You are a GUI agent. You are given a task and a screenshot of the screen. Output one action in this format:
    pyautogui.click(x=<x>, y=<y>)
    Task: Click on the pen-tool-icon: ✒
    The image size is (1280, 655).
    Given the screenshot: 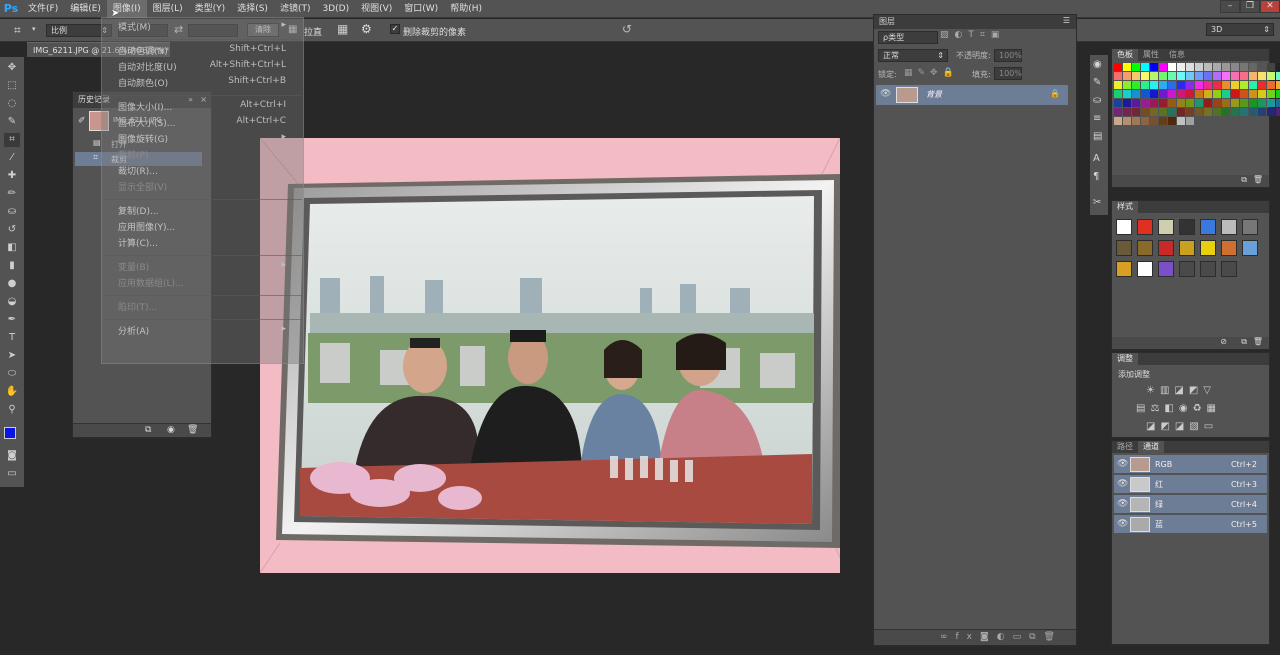 What is the action you would take?
    pyautogui.click(x=12, y=320)
    